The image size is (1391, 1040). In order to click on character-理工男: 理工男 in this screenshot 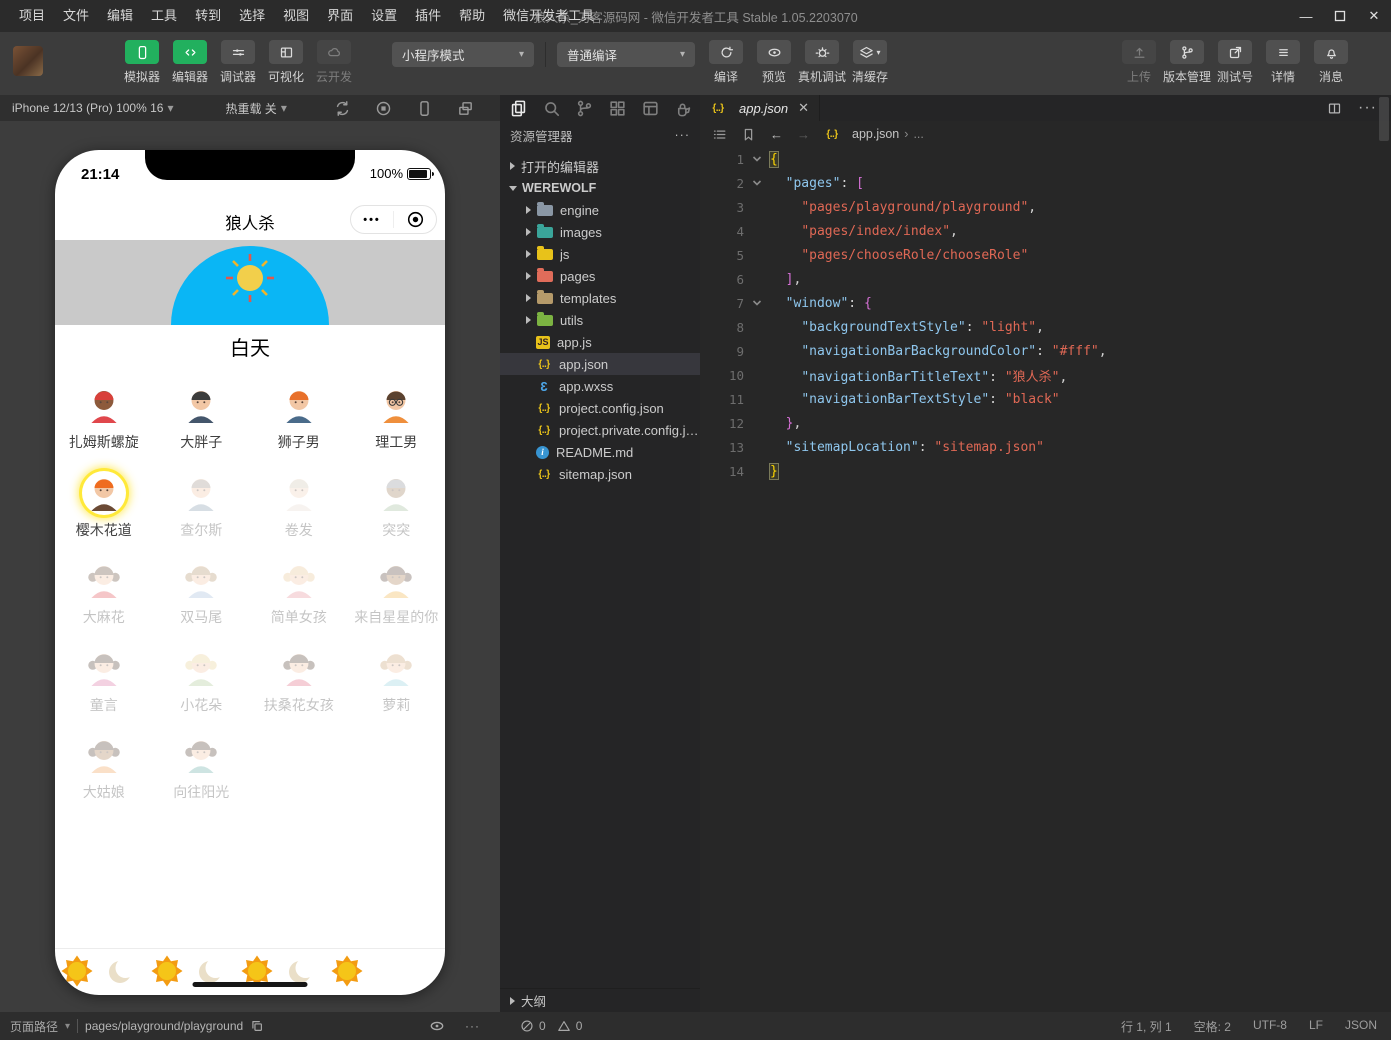, I will do `click(397, 427)`.